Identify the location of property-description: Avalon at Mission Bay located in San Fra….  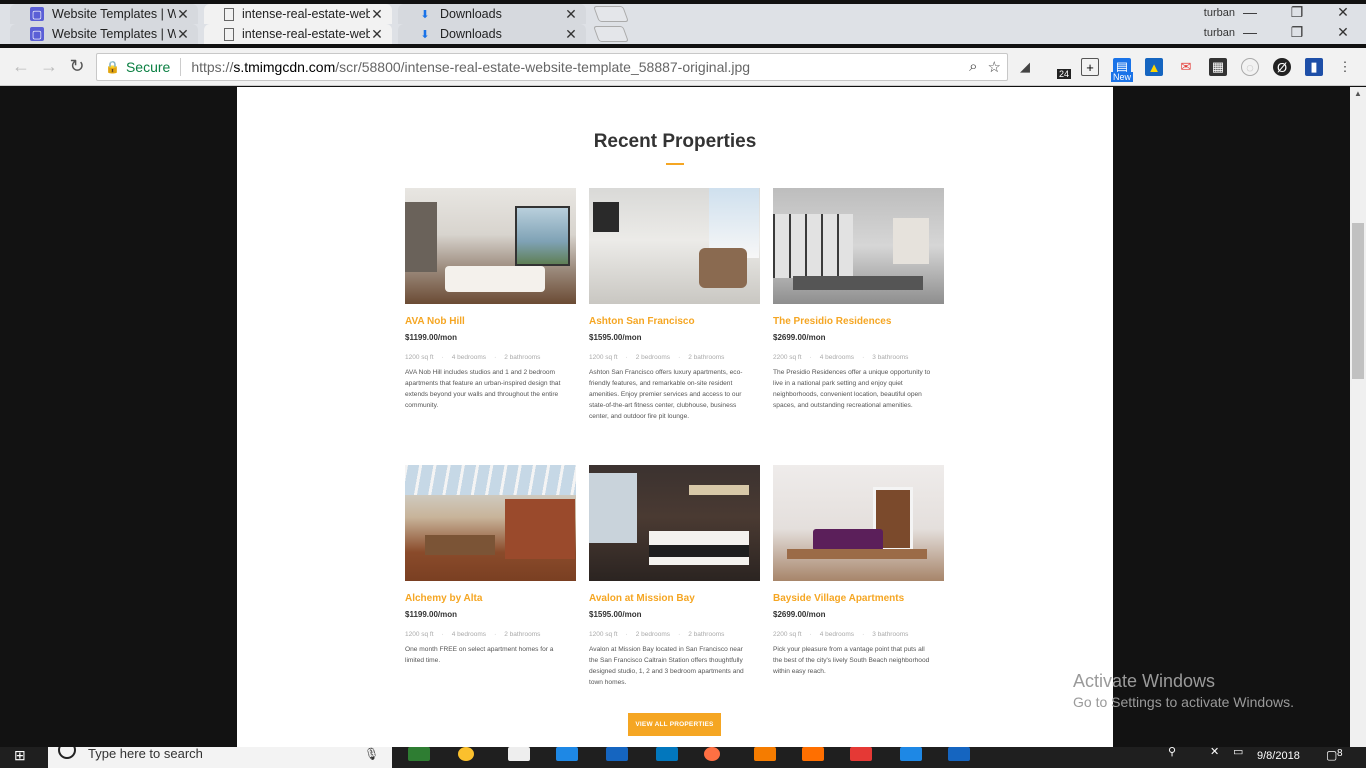
(666, 666).